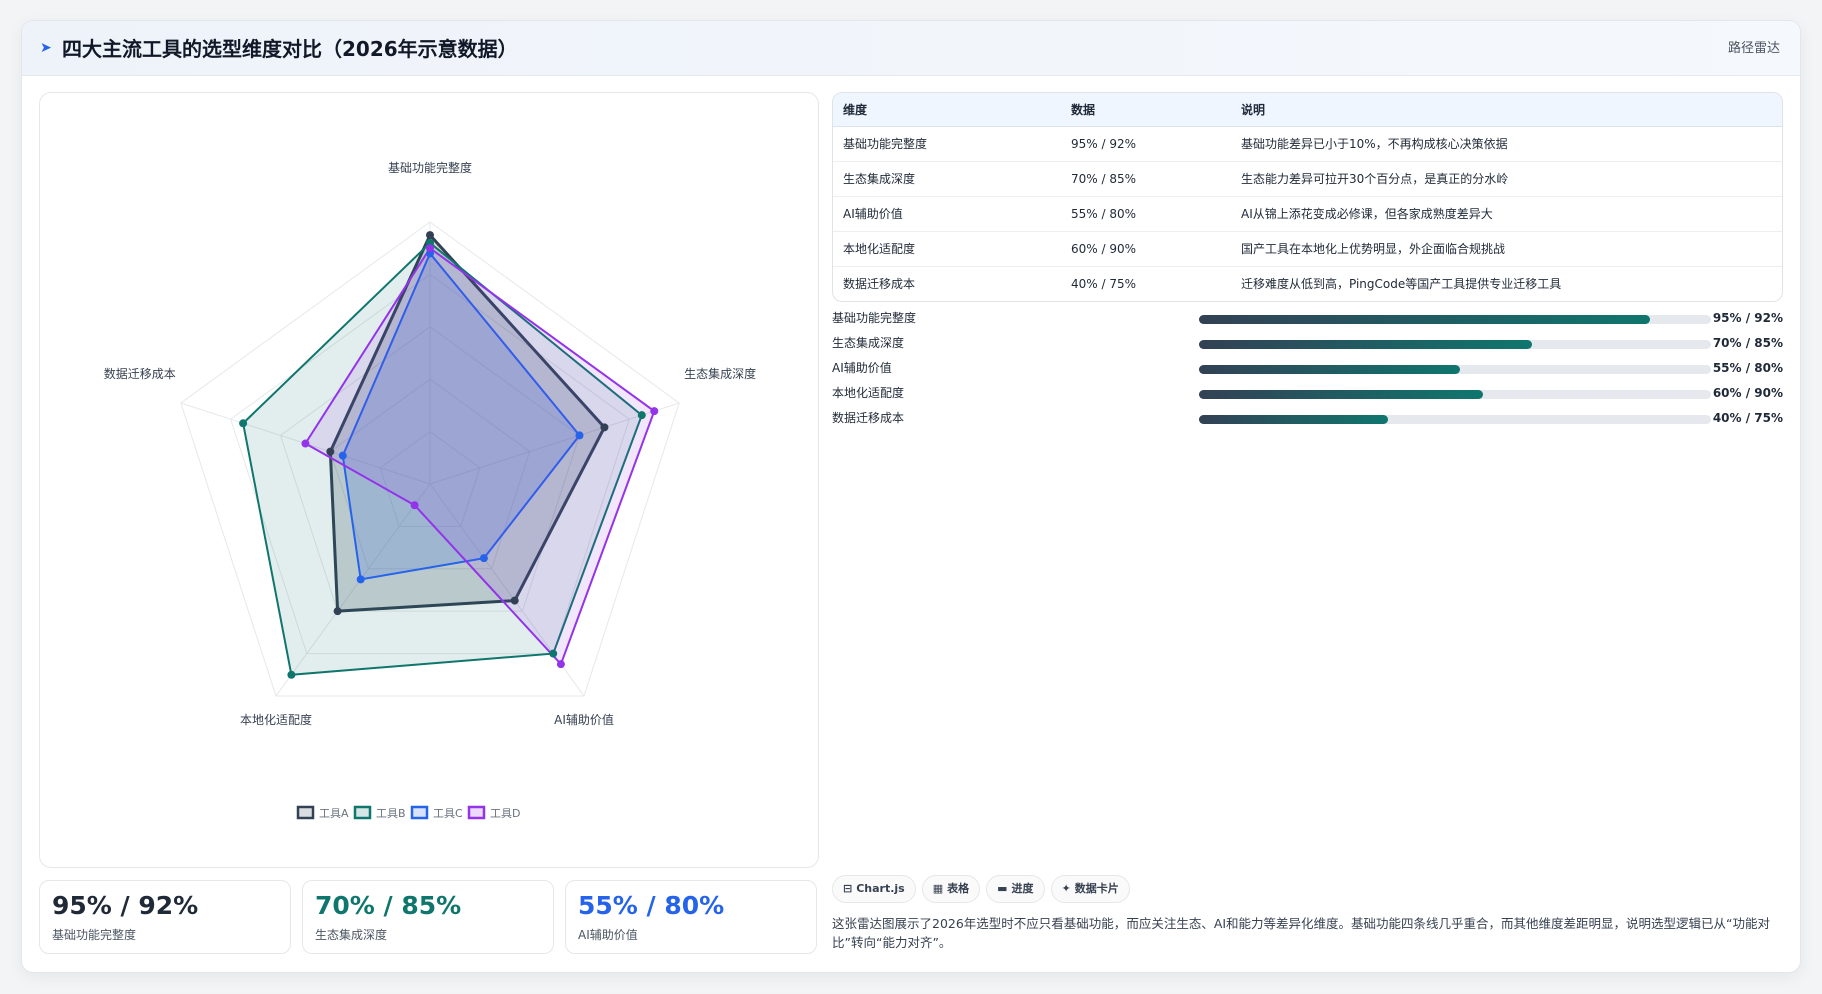 The image size is (1822, 994). I want to click on table-cell: 本地化适配度, so click(947, 249).